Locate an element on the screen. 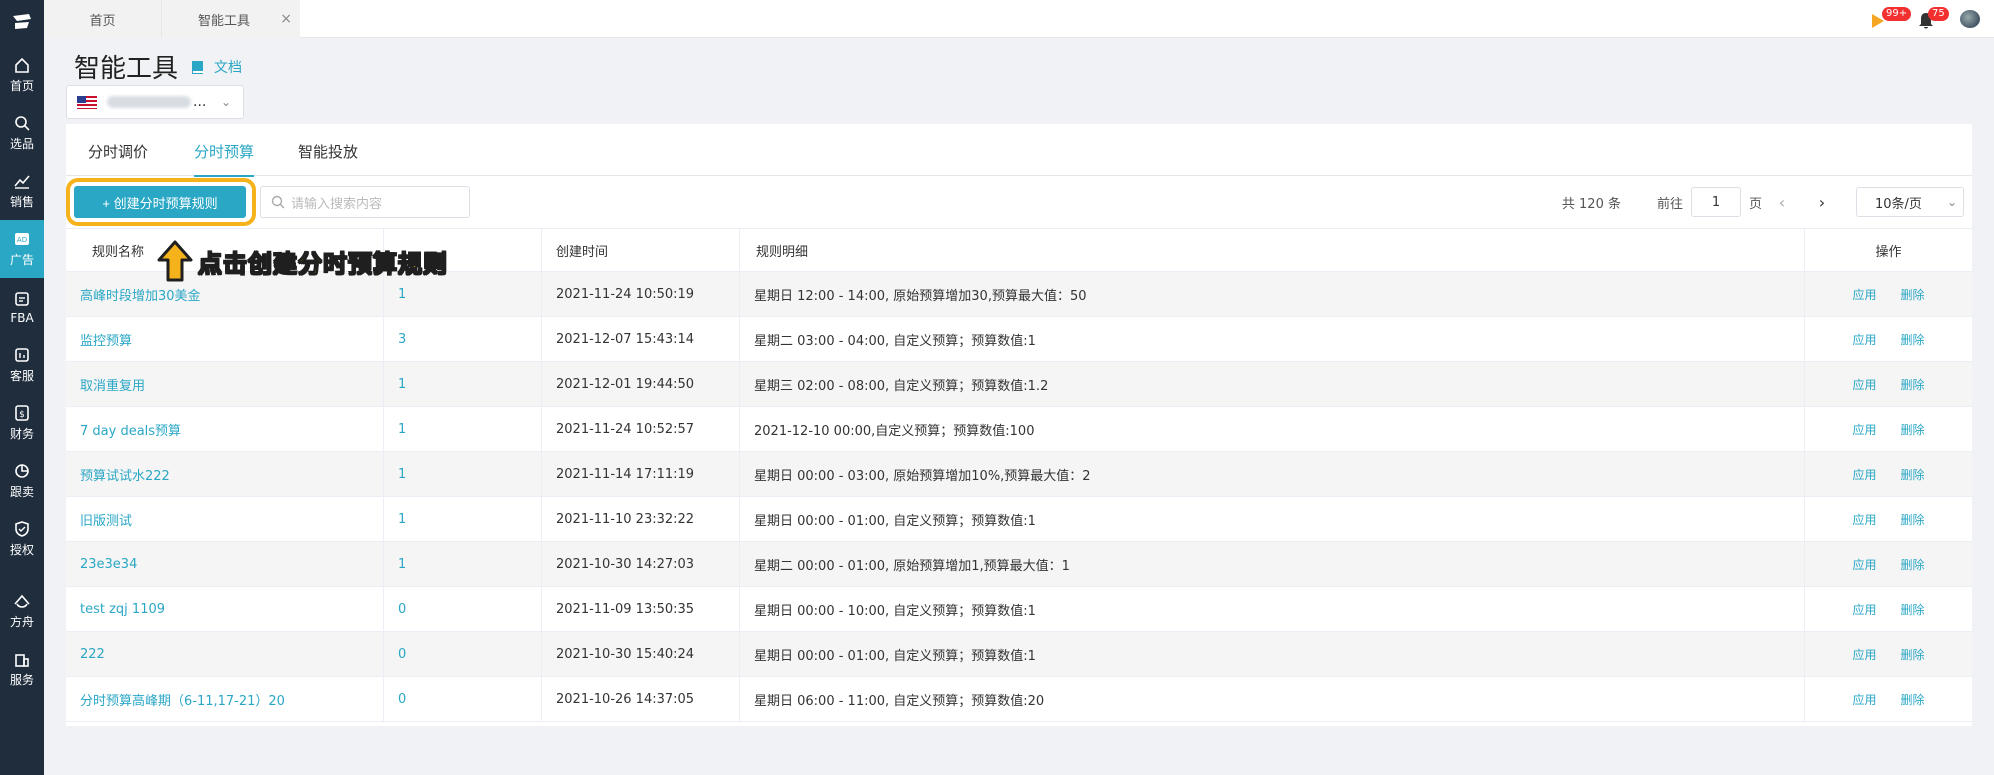 This screenshot has width=1994, height=775. sidebar-item-1: 选品 is located at coordinates (22, 133).